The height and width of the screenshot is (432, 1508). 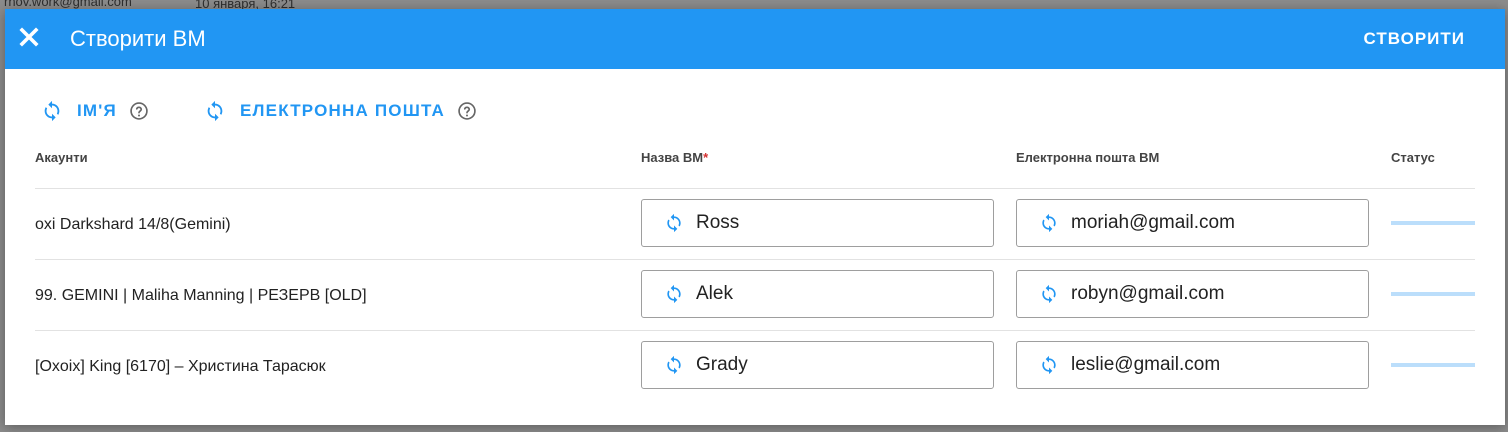 What do you see at coordinates (138, 38) in the screenshot?
I see `dialog-title: Створити ВМ` at bounding box center [138, 38].